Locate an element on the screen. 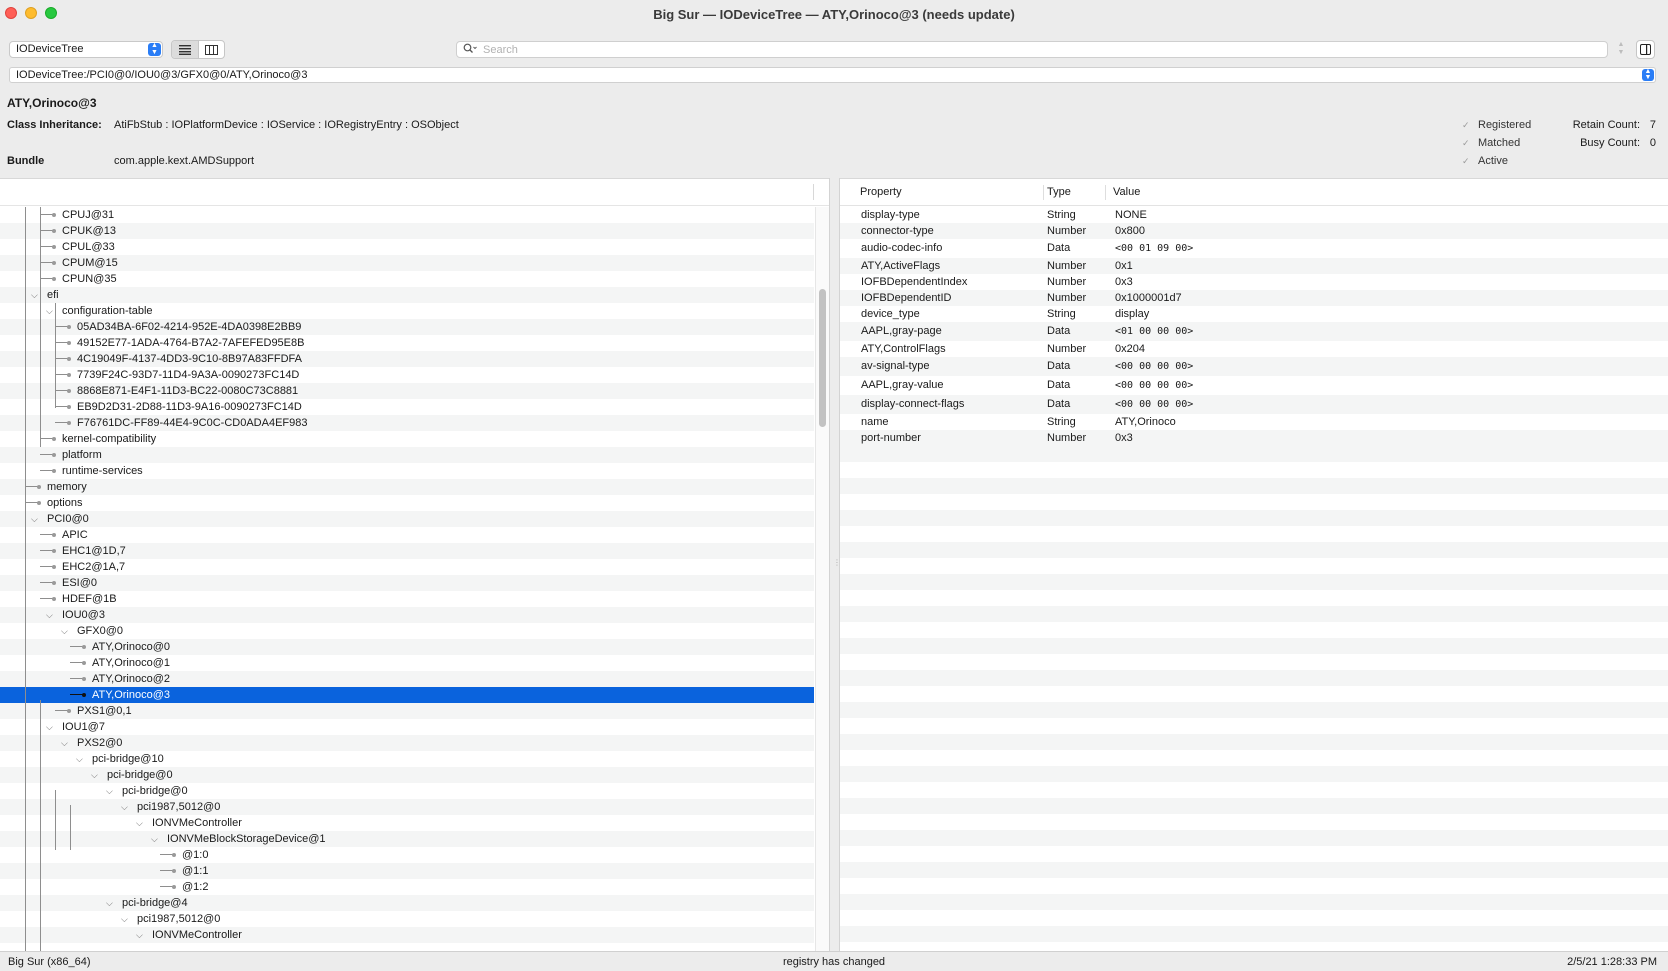 The image size is (1668, 971). search-field is located at coordinates (1032, 49).